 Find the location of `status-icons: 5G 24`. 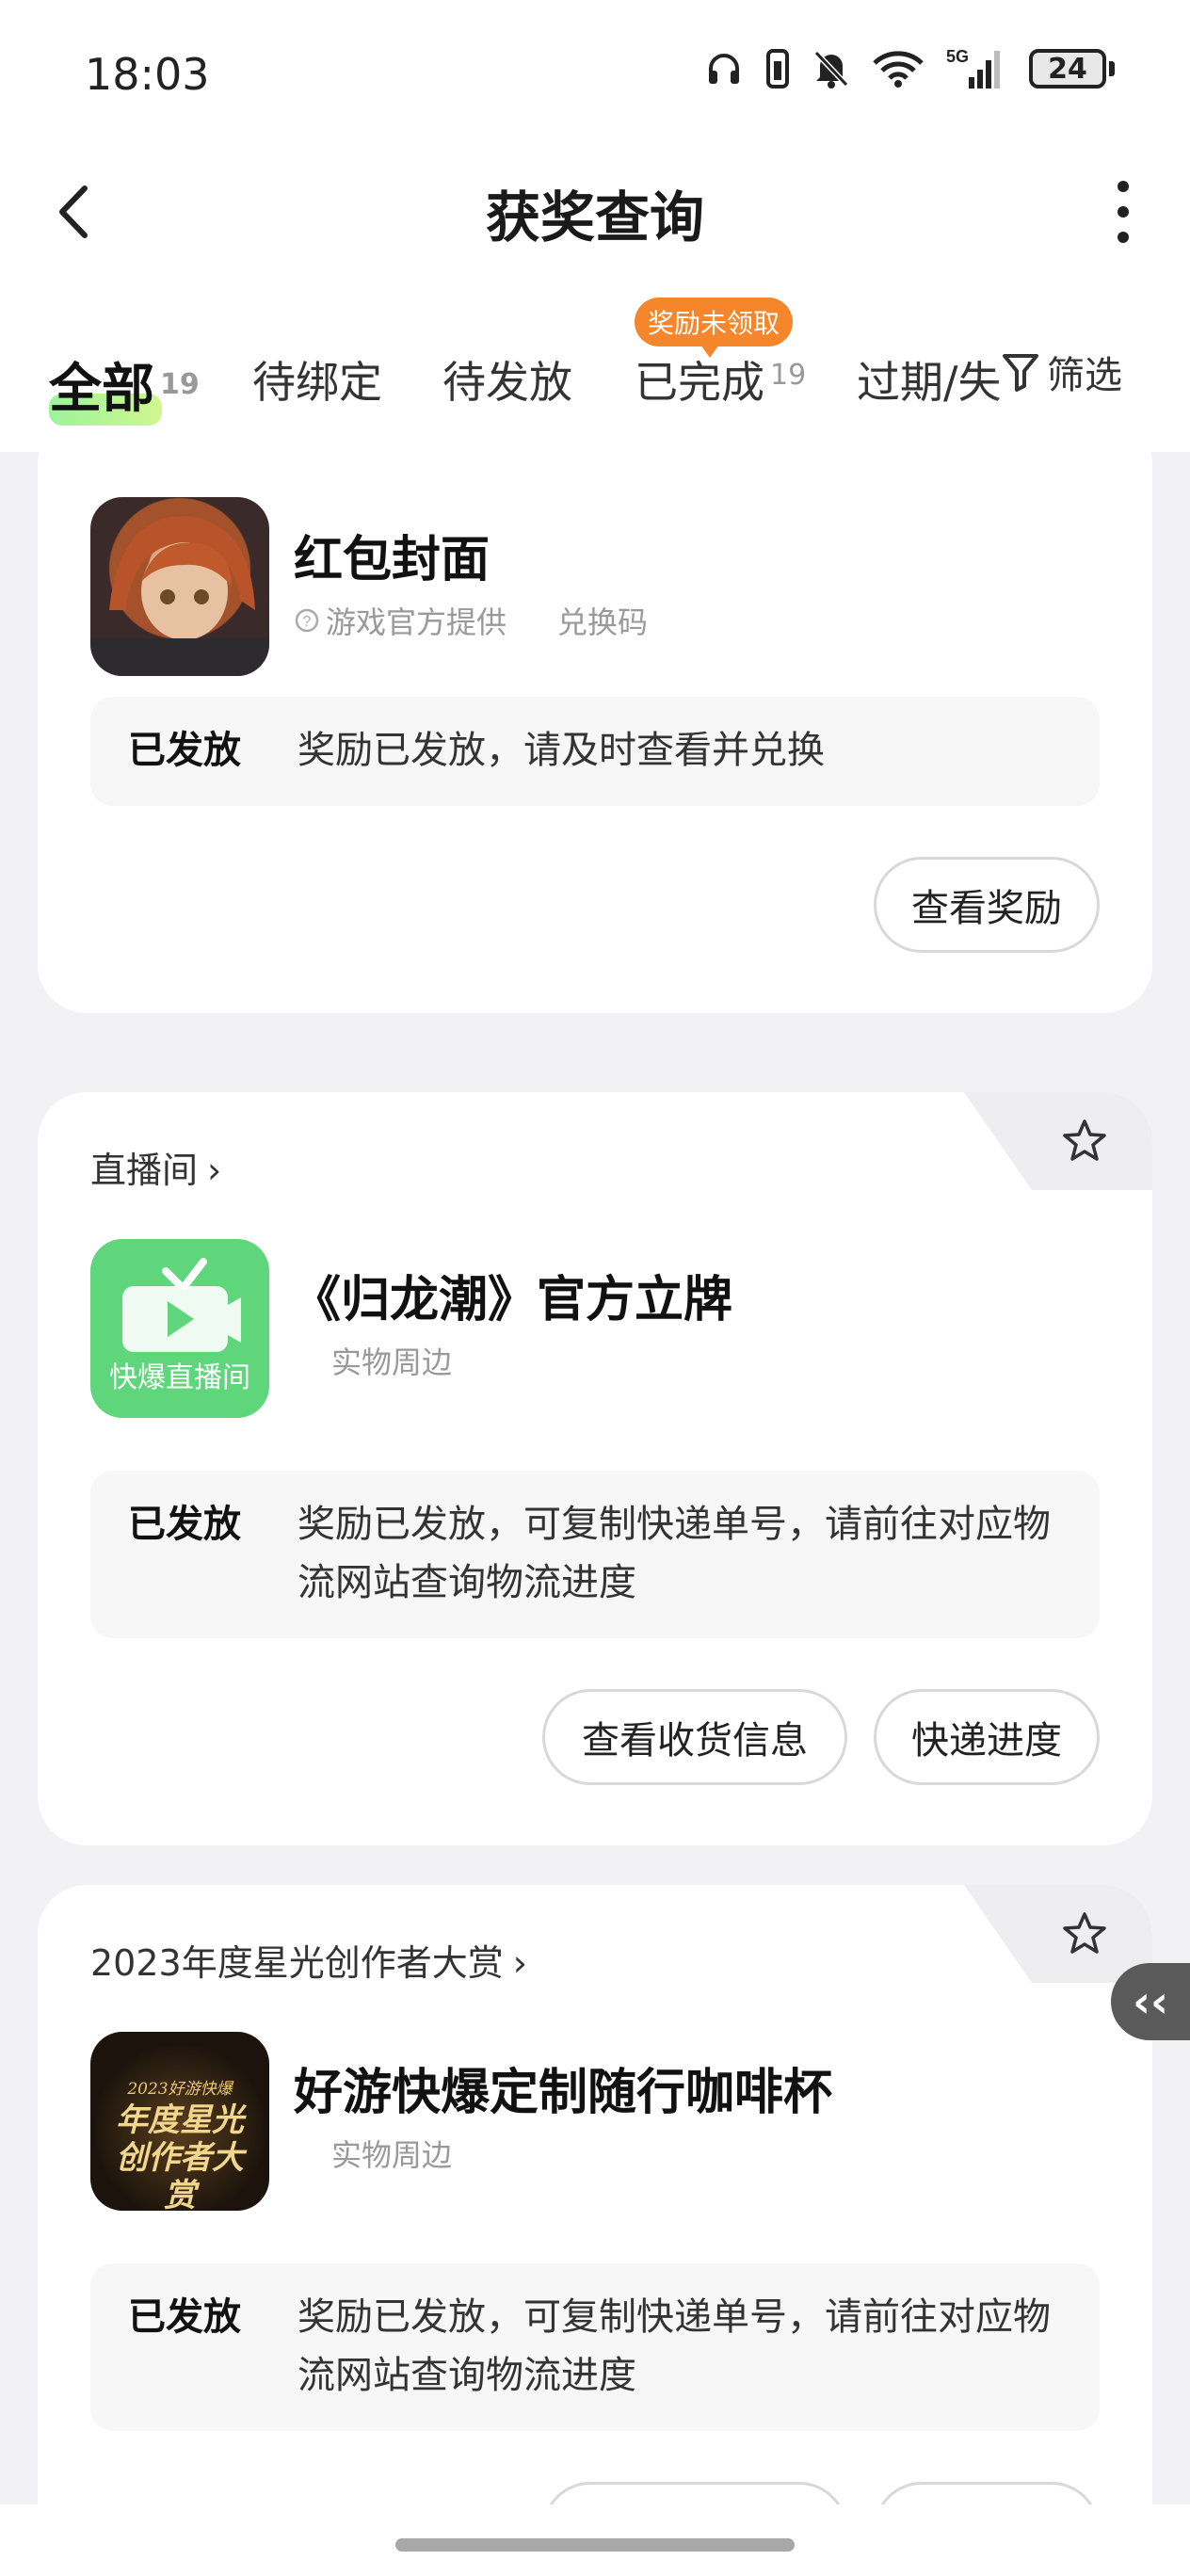

status-icons: 5G 24 is located at coordinates (910, 68).